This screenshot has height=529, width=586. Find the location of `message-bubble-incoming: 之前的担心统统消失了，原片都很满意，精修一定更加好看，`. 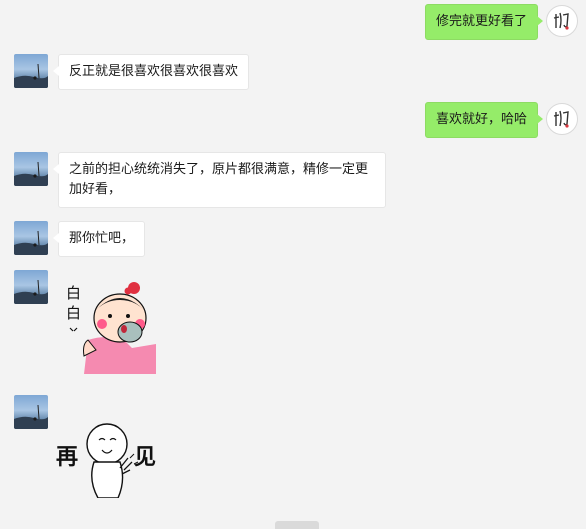

message-bubble-incoming: 之前的担心统统消失了，原片都很满意，精修一定更加好看， is located at coordinates (219, 180).